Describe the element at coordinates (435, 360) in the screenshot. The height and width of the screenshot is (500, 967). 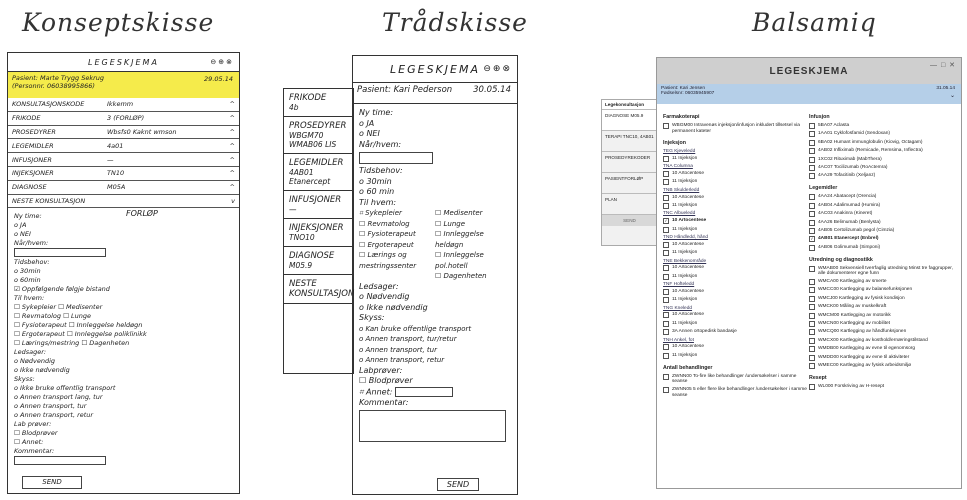
I see `option-item: o Annen transport, retur` at that location.